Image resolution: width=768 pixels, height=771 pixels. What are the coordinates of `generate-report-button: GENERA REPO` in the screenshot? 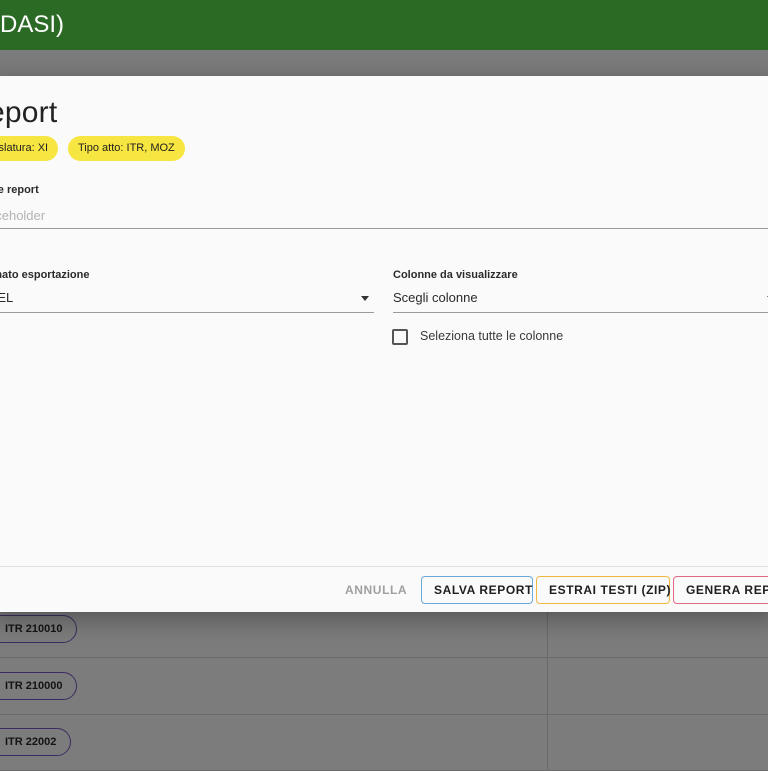 It's located at (720, 590).